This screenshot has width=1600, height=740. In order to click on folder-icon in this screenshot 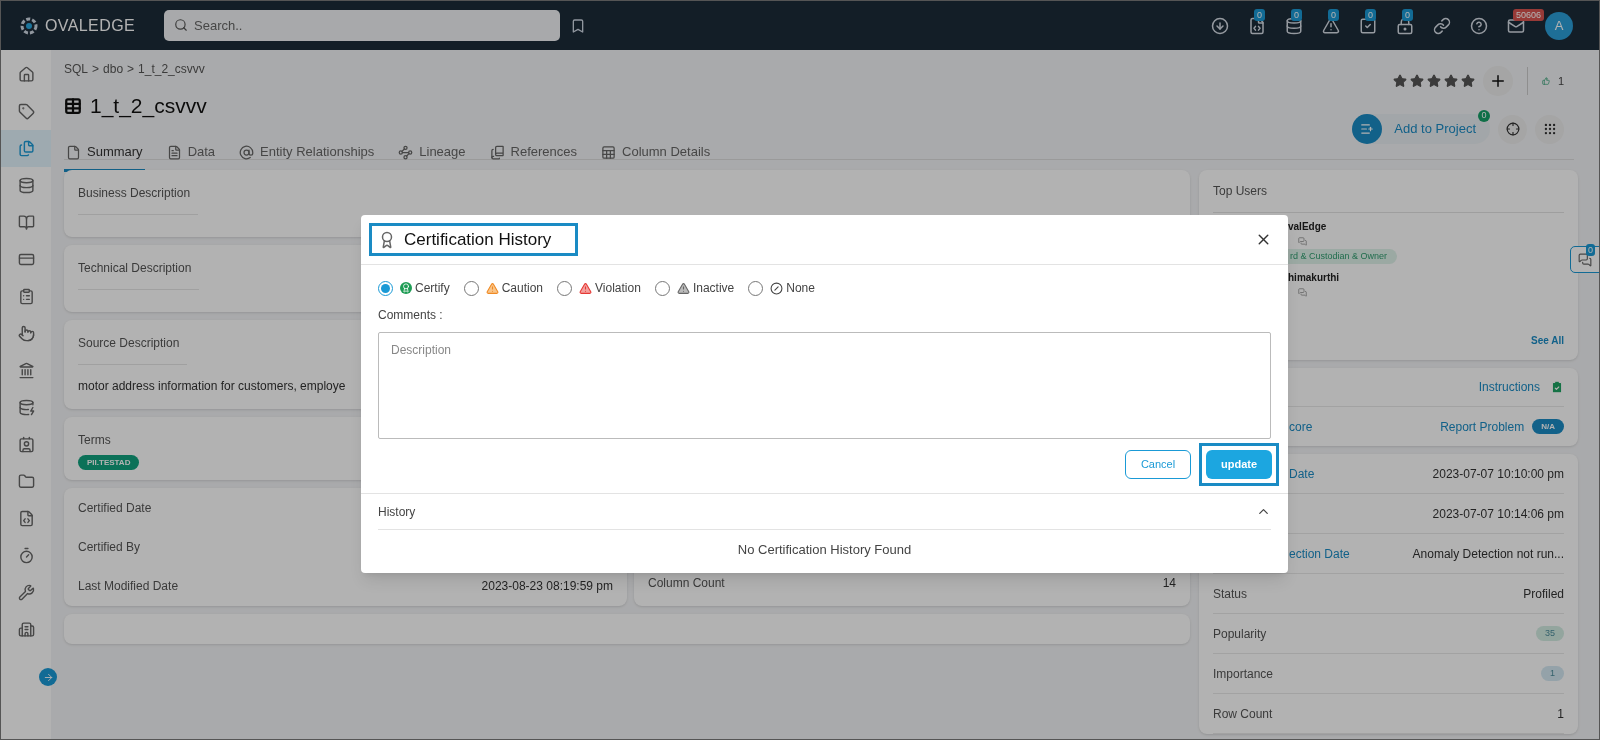, I will do `click(26, 481)`.